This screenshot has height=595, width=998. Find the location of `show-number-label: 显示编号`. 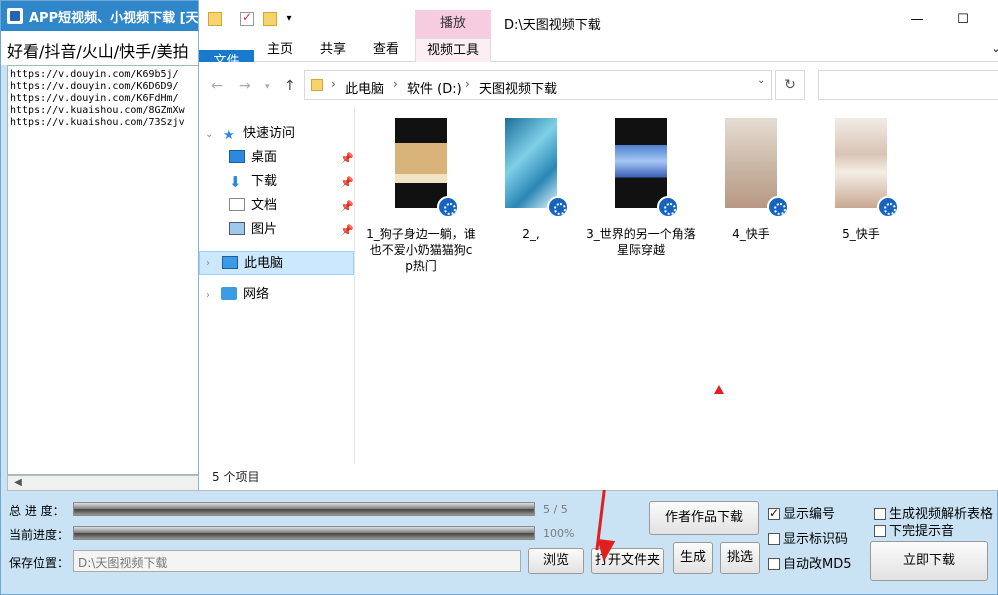

show-number-label: 显示编号 is located at coordinates (809, 514).